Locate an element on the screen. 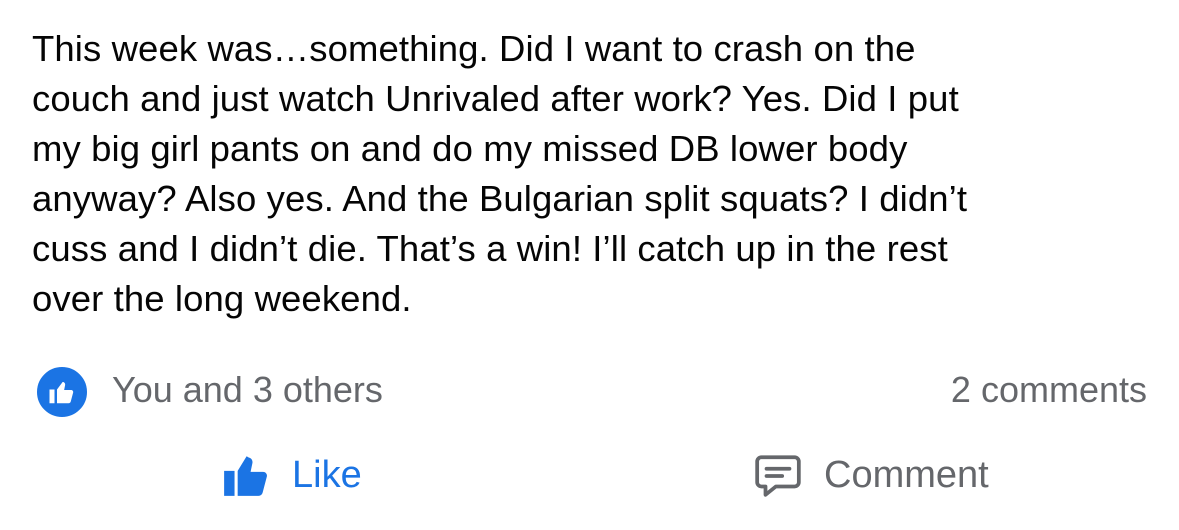  comment-bubble-icon is located at coordinates (778, 475).